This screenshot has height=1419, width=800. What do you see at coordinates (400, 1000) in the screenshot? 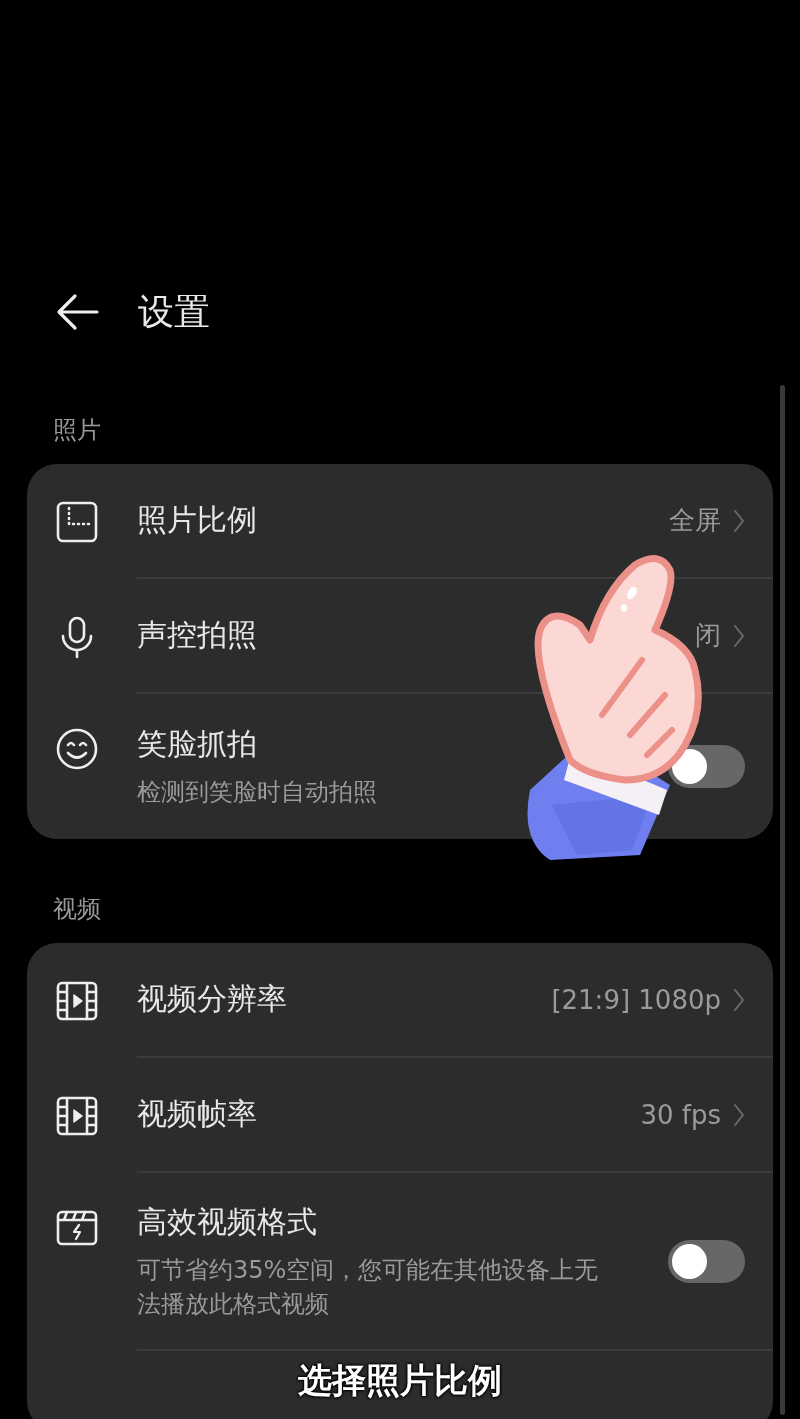
I see `settings-row: 视频分辨率 [21:9] 1080p` at bounding box center [400, 1000].